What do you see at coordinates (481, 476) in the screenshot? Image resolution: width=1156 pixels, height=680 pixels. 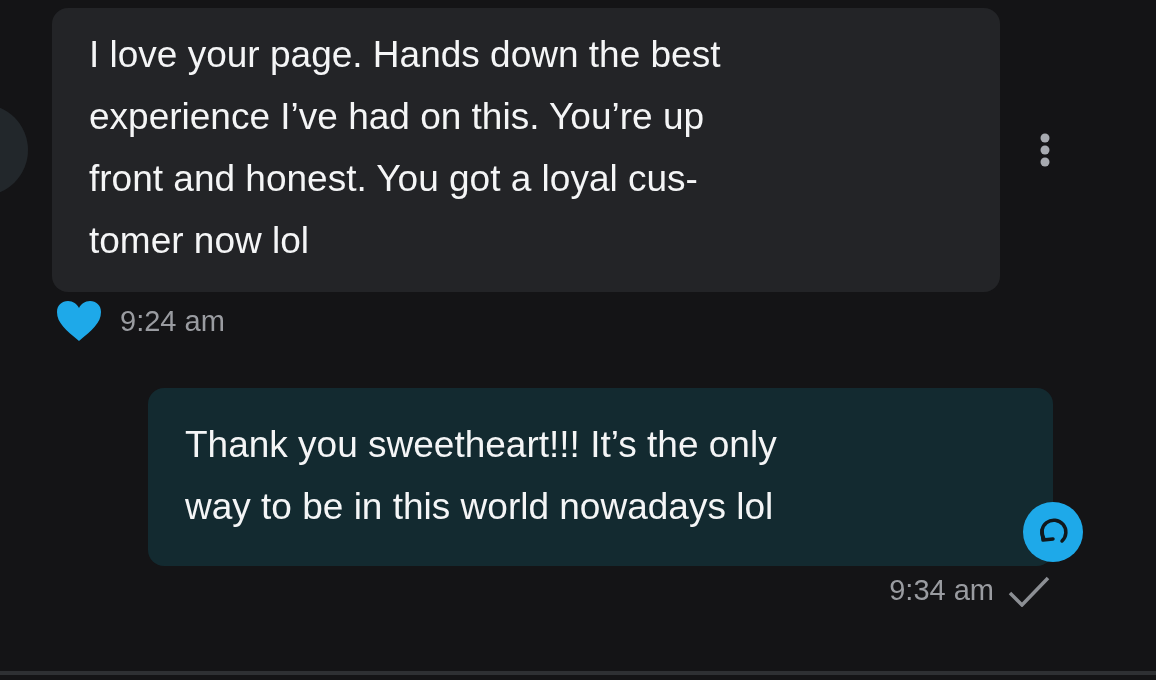 I see `message-text: Thank you sweetheart!!! It’s the only way to be in this world nowadays lol` at bounding box center [481, 476].